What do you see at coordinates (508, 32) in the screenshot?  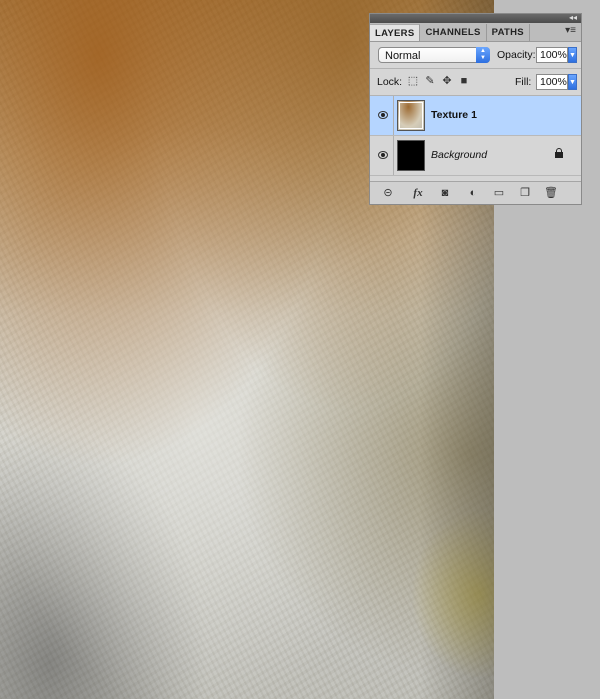 I see `tab-paths: PATHS` at bounding box center [508, 32].